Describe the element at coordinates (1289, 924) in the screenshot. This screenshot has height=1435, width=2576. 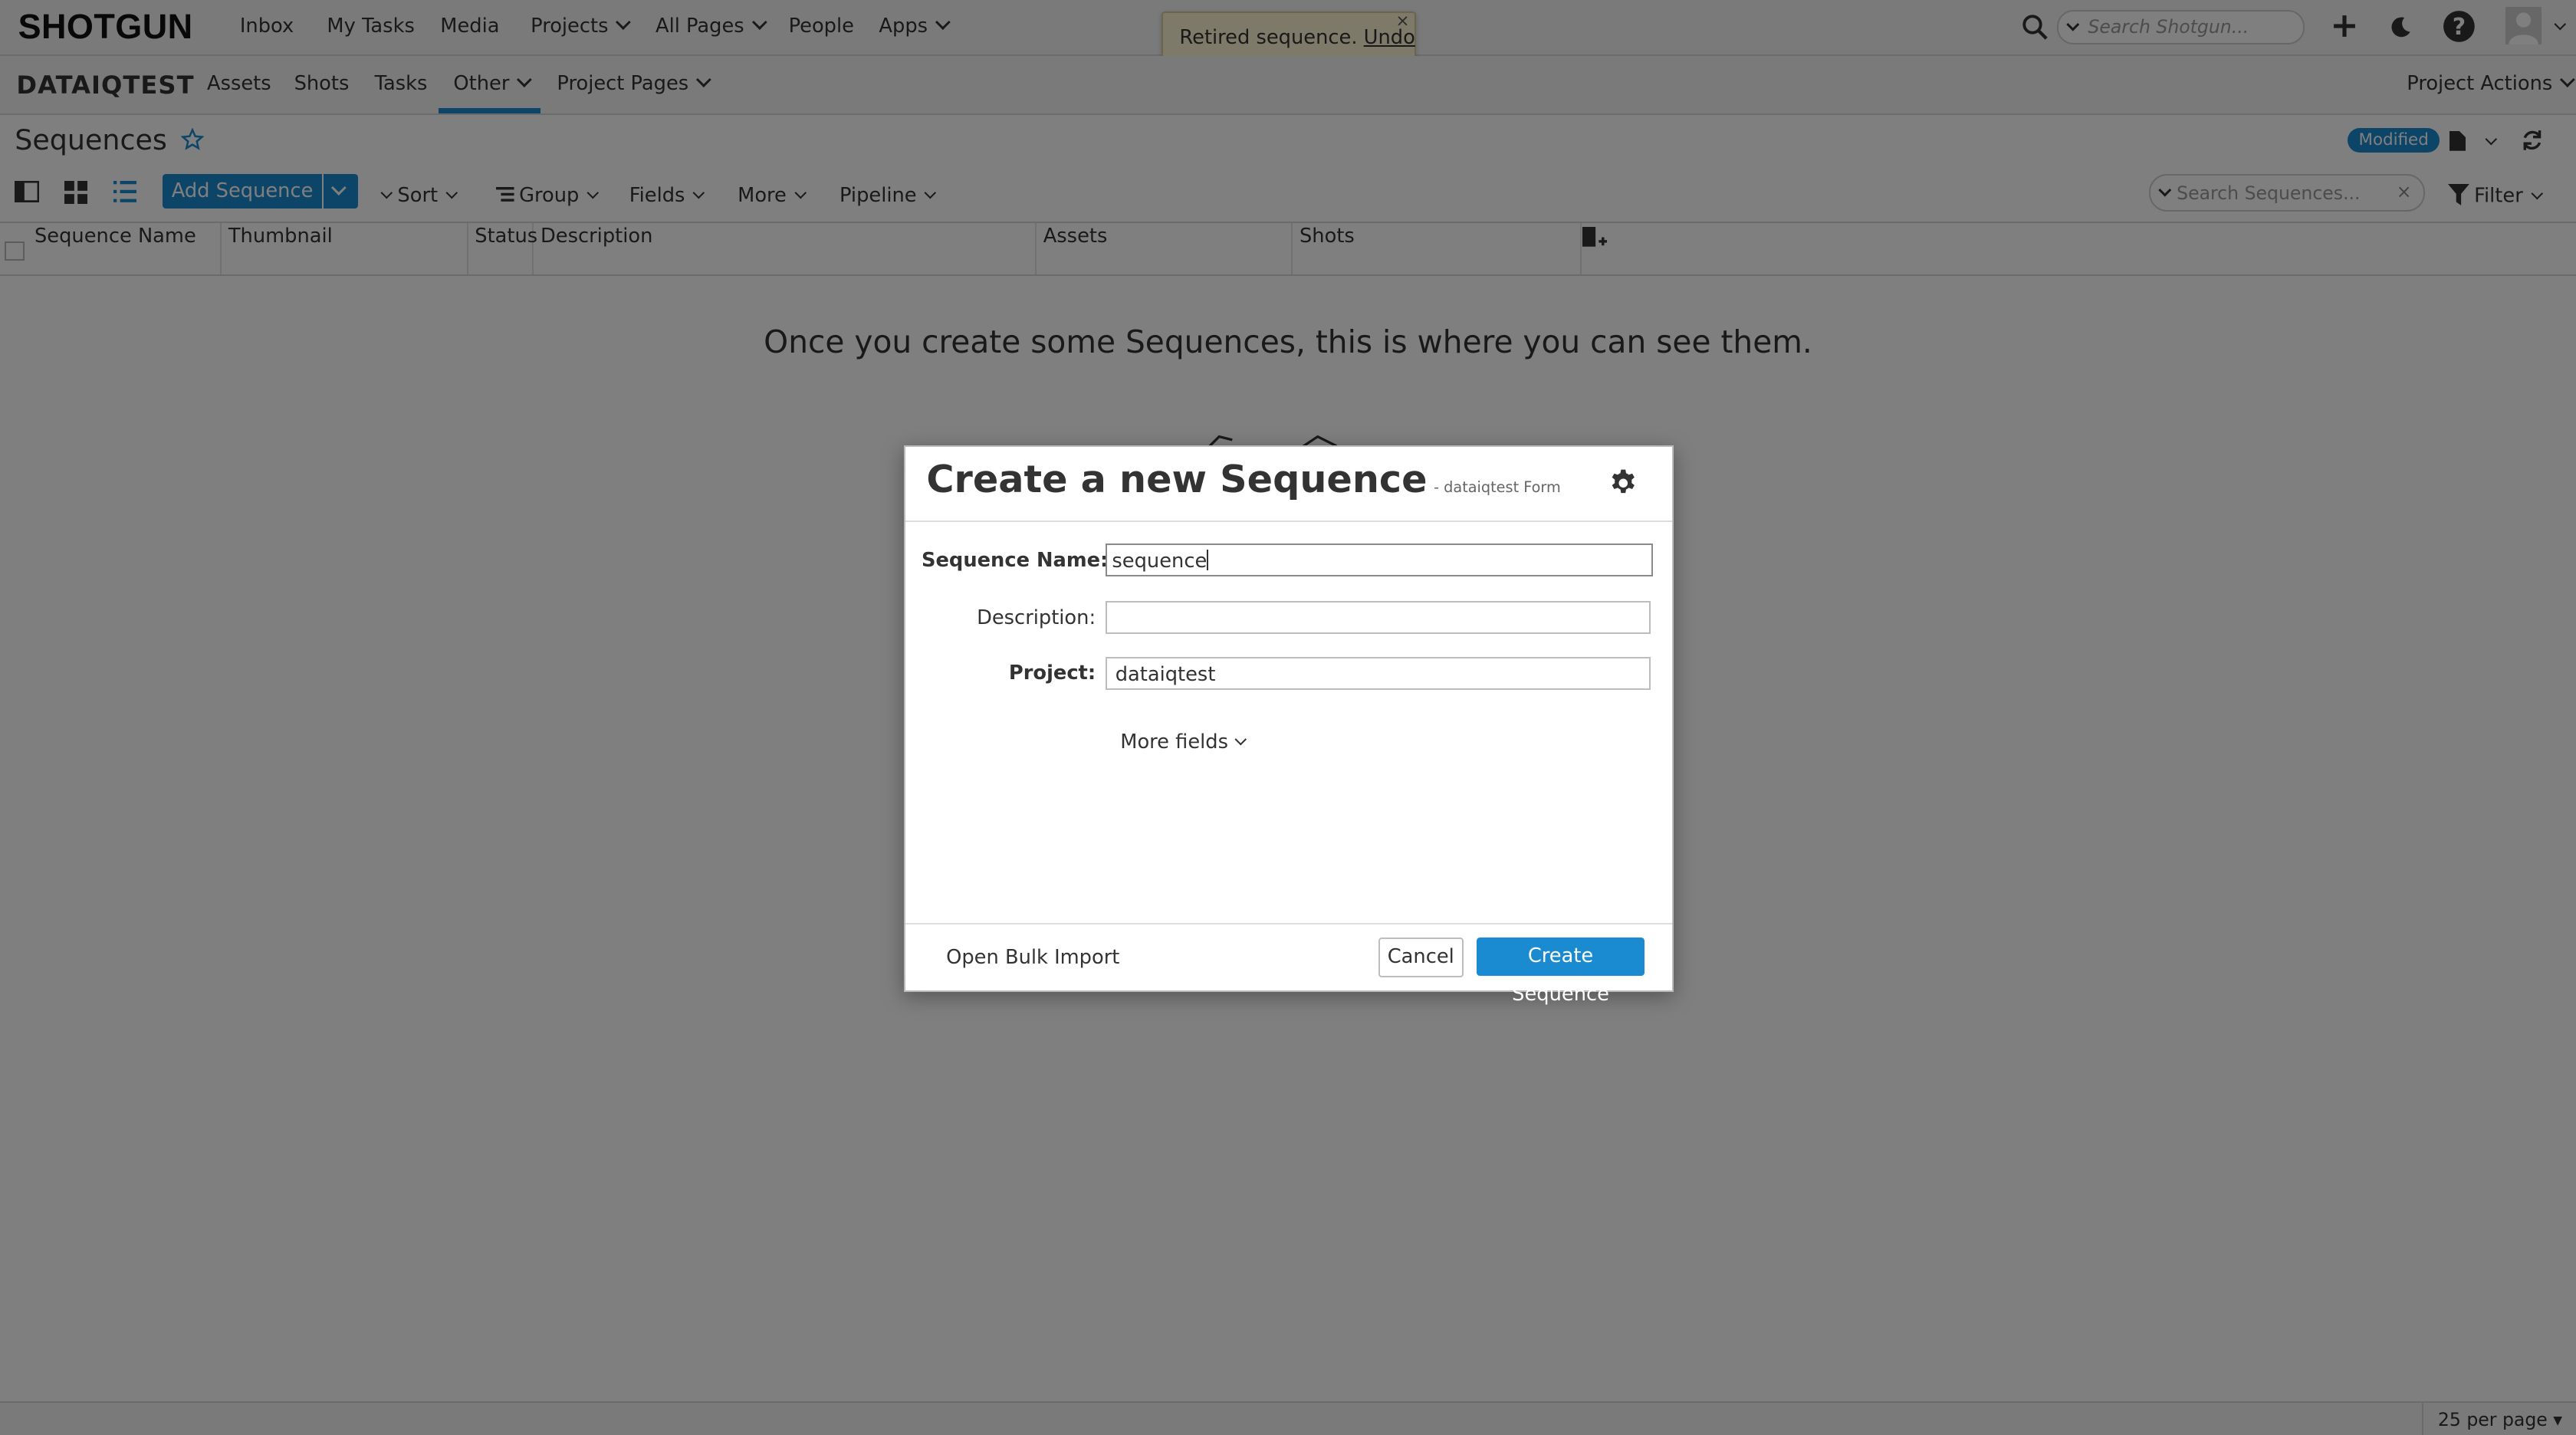
I see `dialog-footer-divider` at that location.